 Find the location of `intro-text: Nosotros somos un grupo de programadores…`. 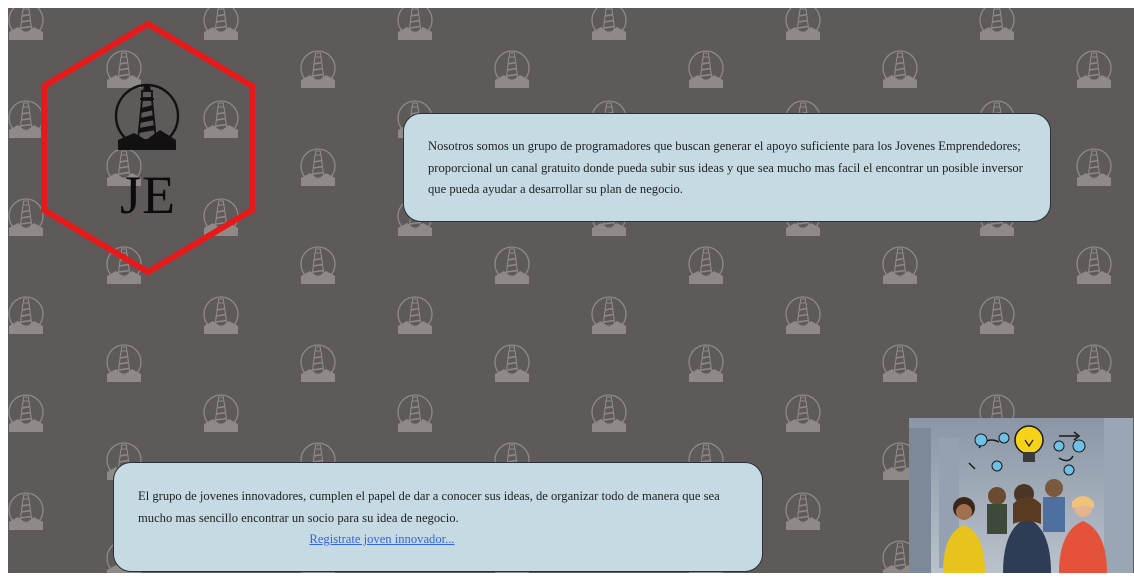

intro-text: Nosotros somos un grupo de programadores… is located at coordinates (725, 167).